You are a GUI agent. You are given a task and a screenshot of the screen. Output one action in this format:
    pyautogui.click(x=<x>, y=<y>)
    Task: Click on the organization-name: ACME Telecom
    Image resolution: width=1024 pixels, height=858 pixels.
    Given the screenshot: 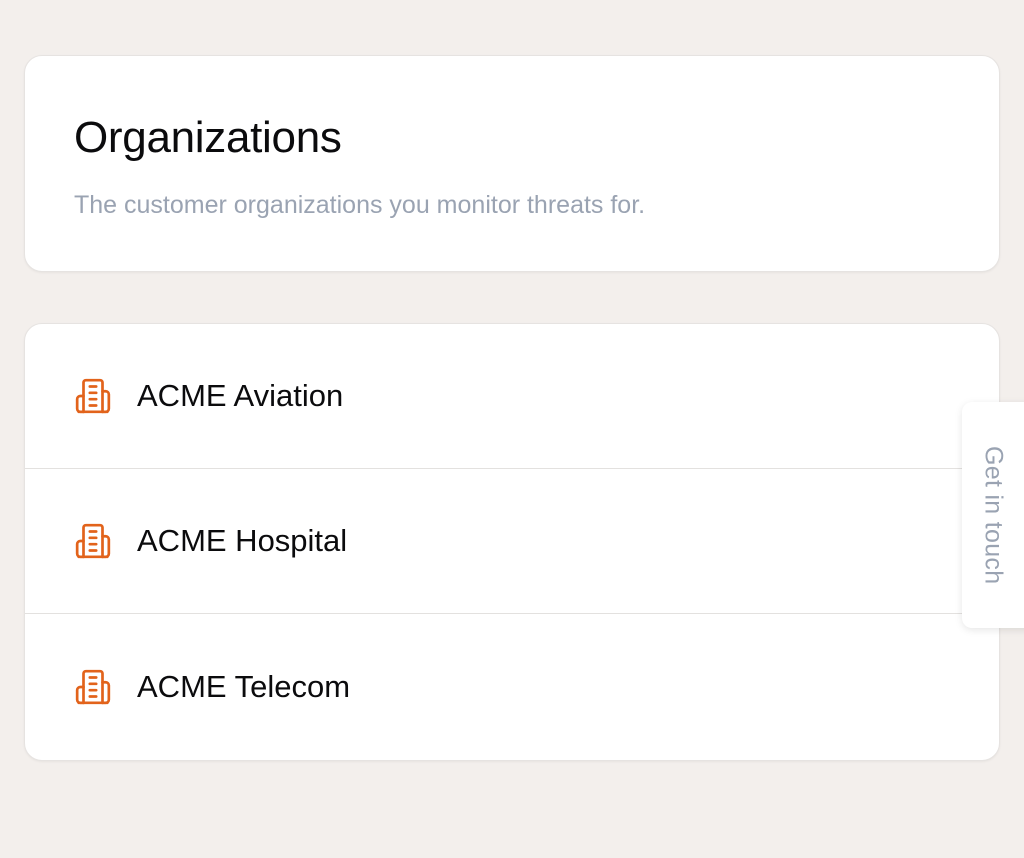 What is the action you would take?
    pyautogui.click(x=244, y=686)
    